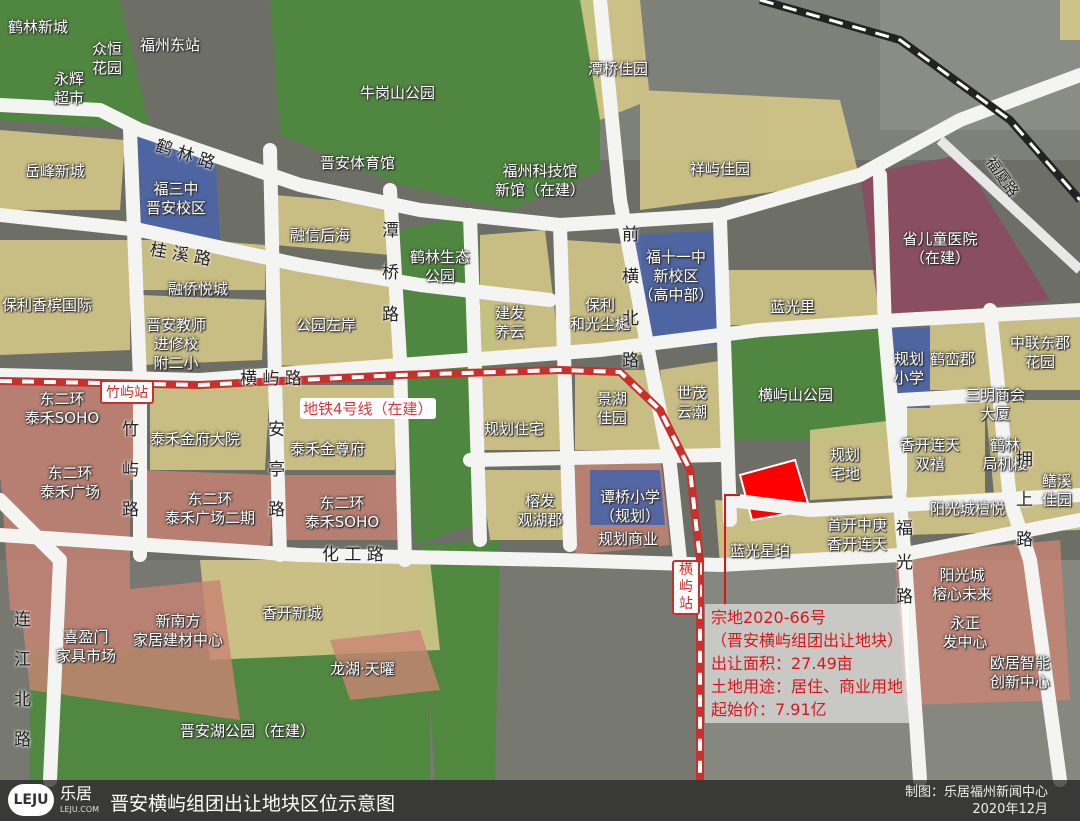  Describe the element at coordinates (326, 325) in the screenshot. I see `poi-gongyuan-zuoan: 公园左岸` at that location.